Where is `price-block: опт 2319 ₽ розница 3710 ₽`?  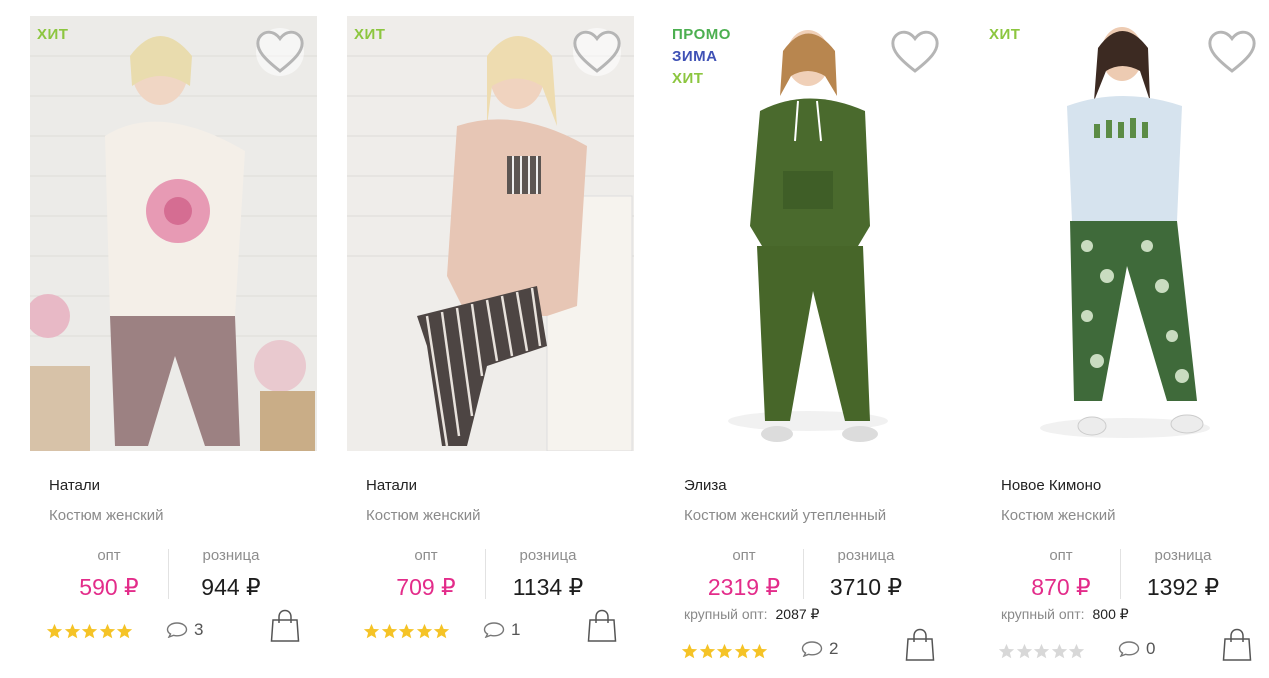
price-block: опт 2319 ₽ розница 3710 ₽ is located at coordinates (819, 576).